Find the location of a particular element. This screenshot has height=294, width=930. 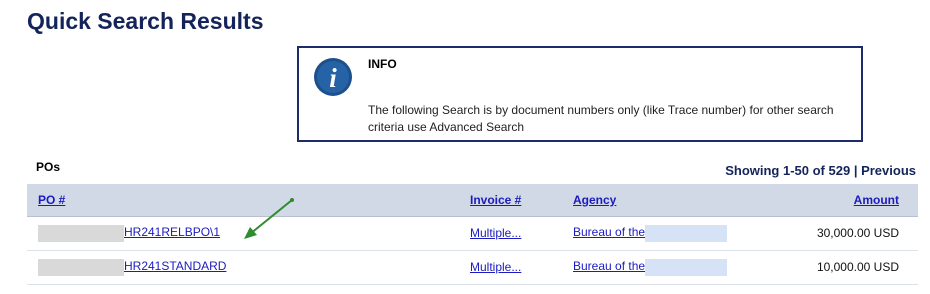

pager: Showing 1-50 of 529 | Previous is located at coordinates (820, 170).